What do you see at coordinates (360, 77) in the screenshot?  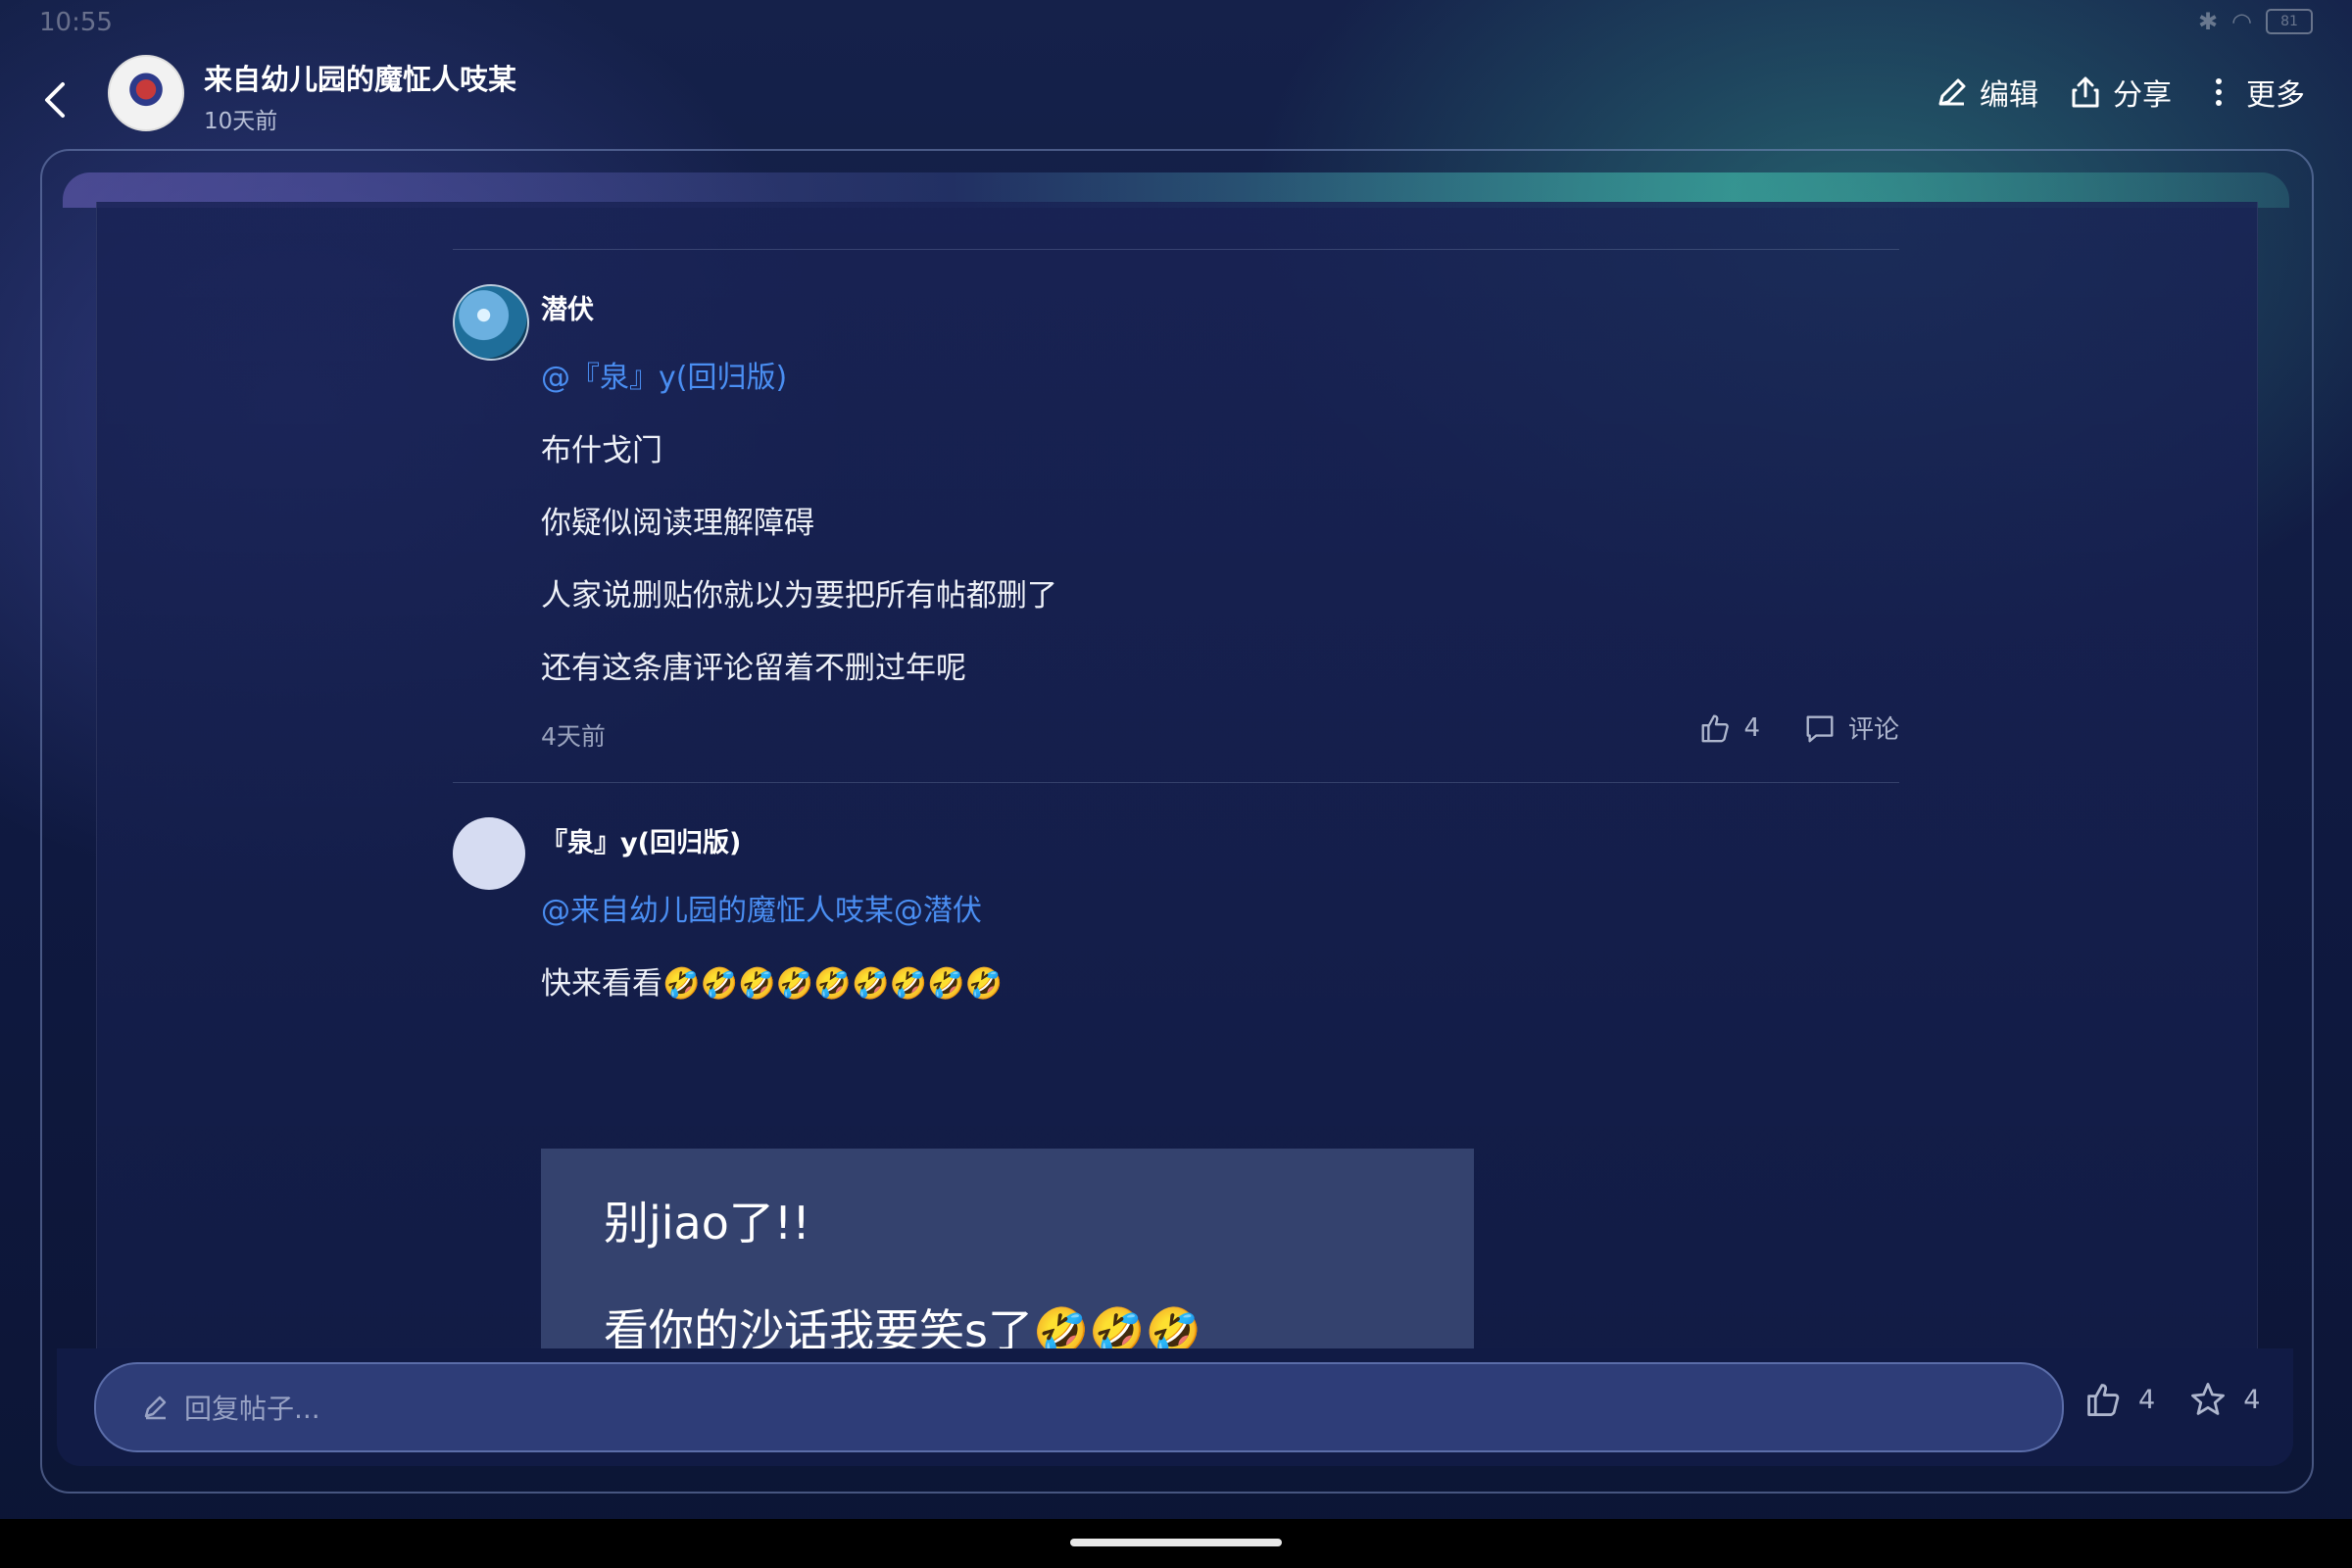 I see `author-name: 来自幼儿园的魔怔人吱某` at bounding box center [360, 77].